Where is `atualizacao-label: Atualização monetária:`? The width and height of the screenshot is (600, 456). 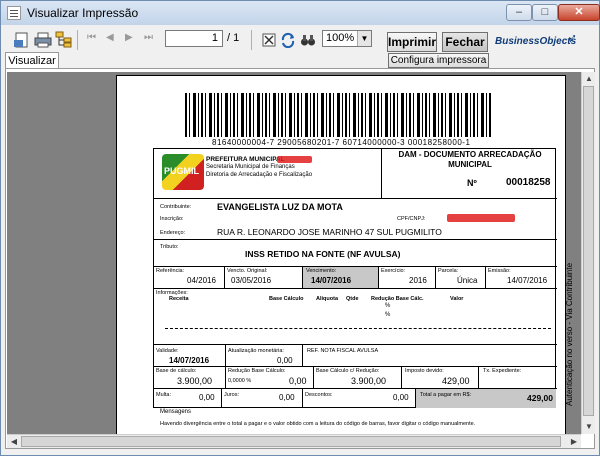 atualizacao-label: Atualização monetária: is located at coordinates (256, 351).